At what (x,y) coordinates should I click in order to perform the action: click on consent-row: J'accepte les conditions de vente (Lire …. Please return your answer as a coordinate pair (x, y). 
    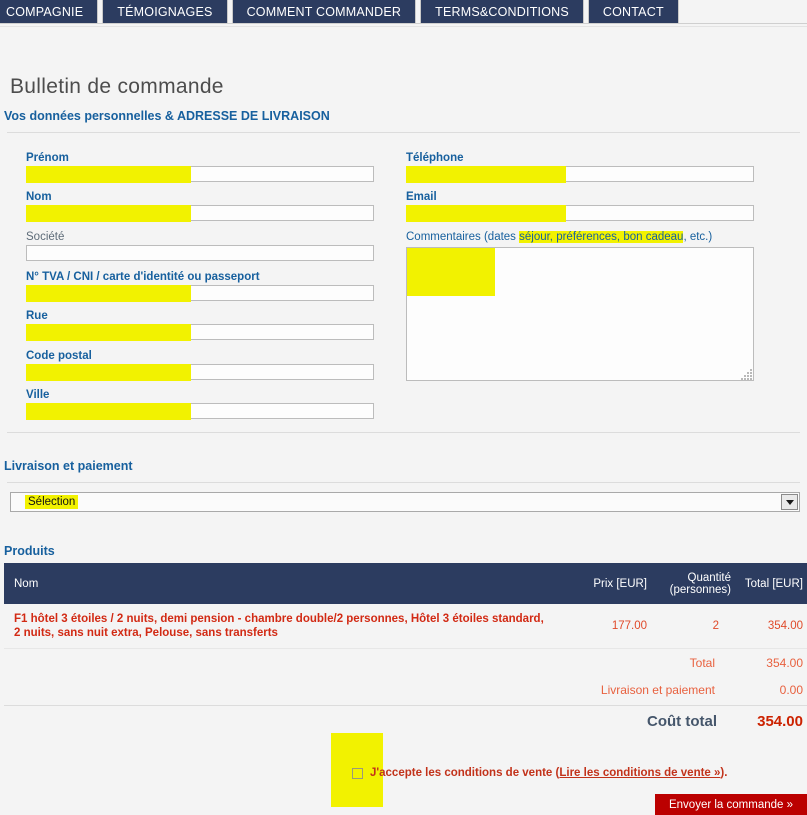
    Looking at the image, I should click on (539, 773).